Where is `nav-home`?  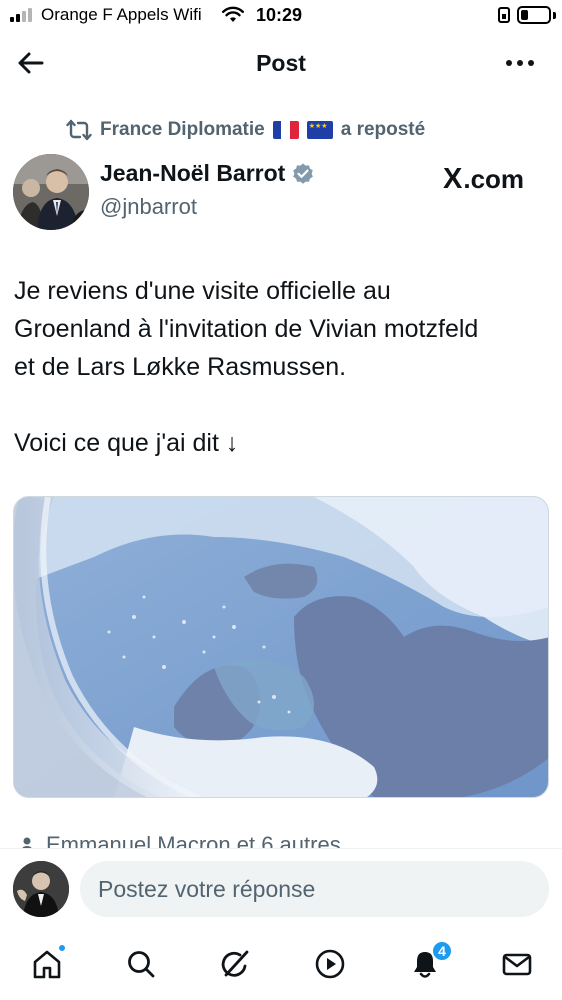
nav-home is located at coordinates (47, 964).